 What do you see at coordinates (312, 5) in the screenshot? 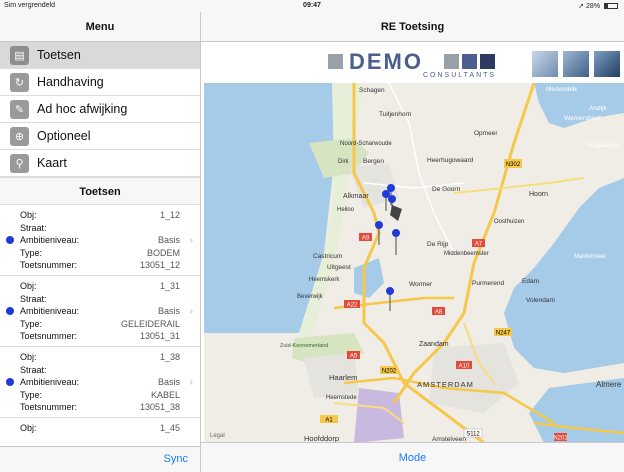
I see `clock-label: 09:47` at bounding box center [312, 5].